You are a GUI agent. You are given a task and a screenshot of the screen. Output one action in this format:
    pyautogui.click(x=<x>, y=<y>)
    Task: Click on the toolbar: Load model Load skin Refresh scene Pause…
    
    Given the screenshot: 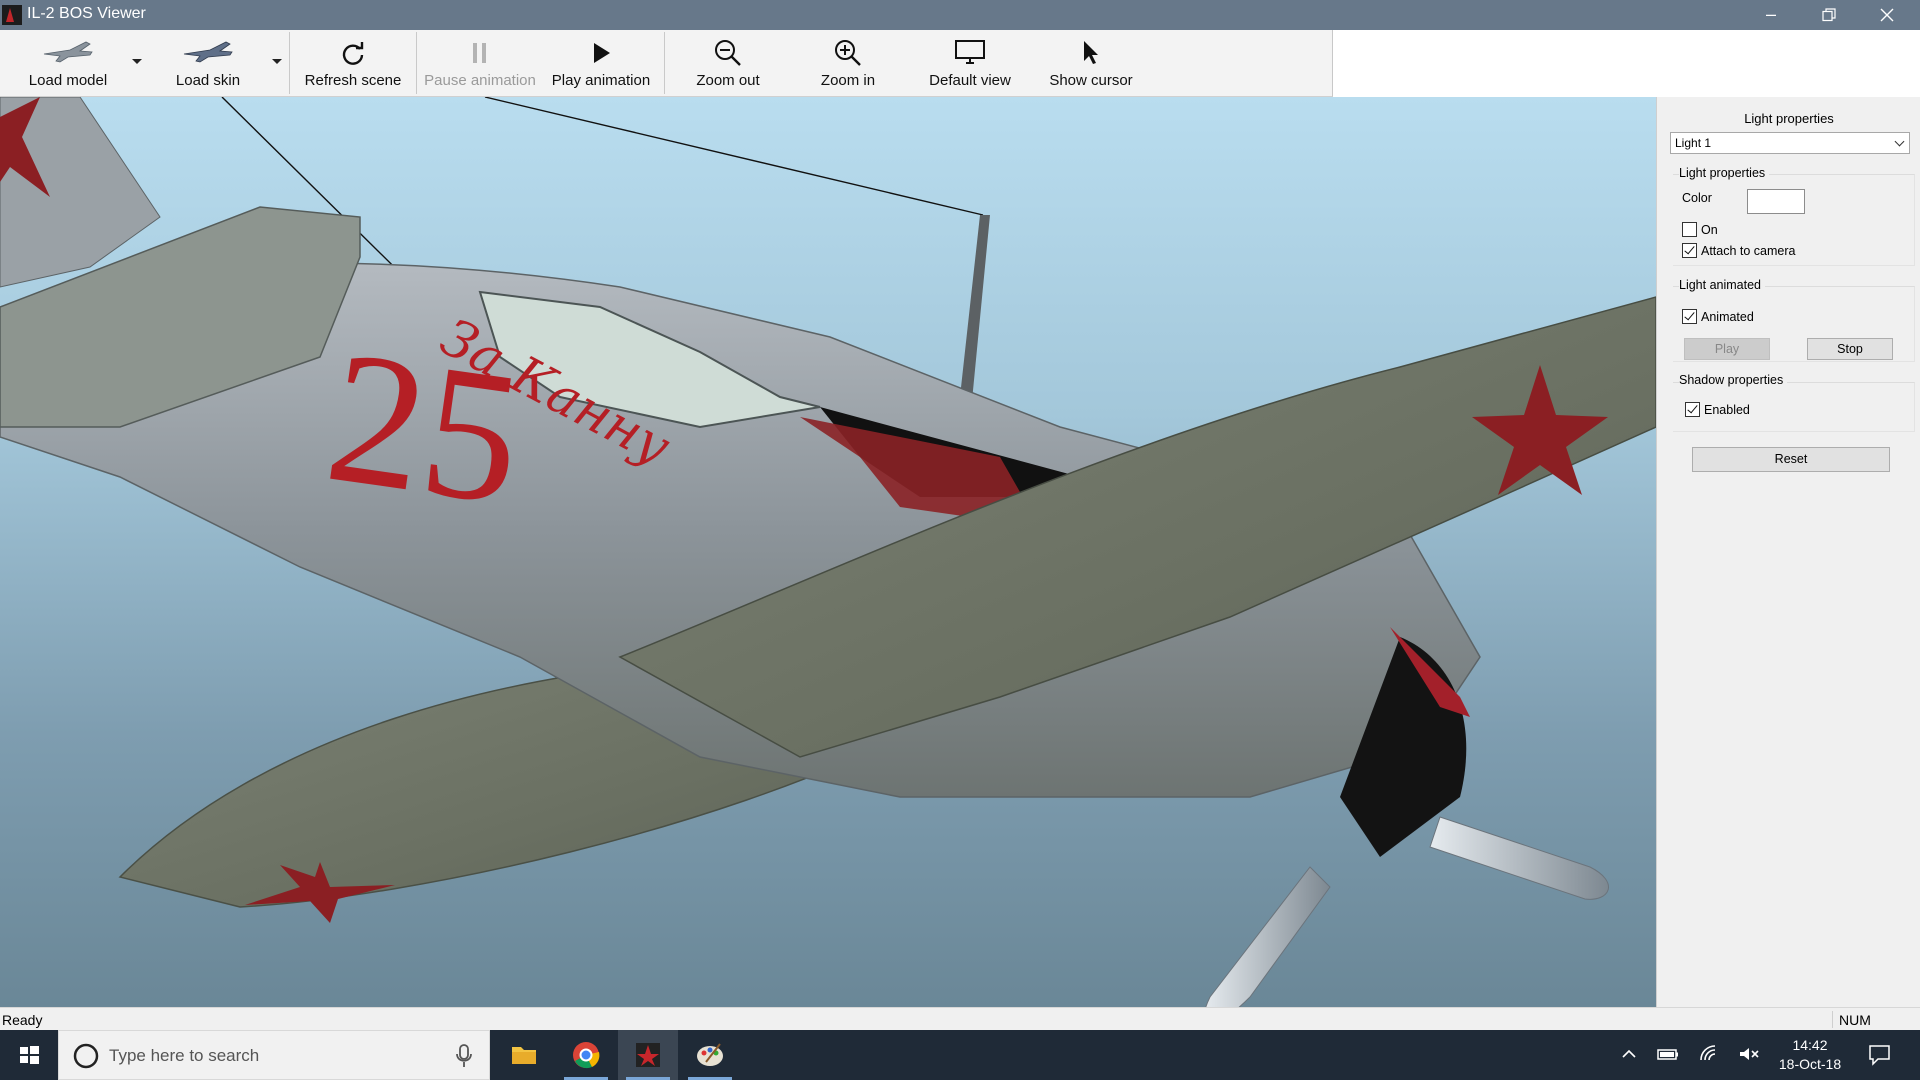 What is the action you would take?
    pyautogui.click(x=666, y=63)
    